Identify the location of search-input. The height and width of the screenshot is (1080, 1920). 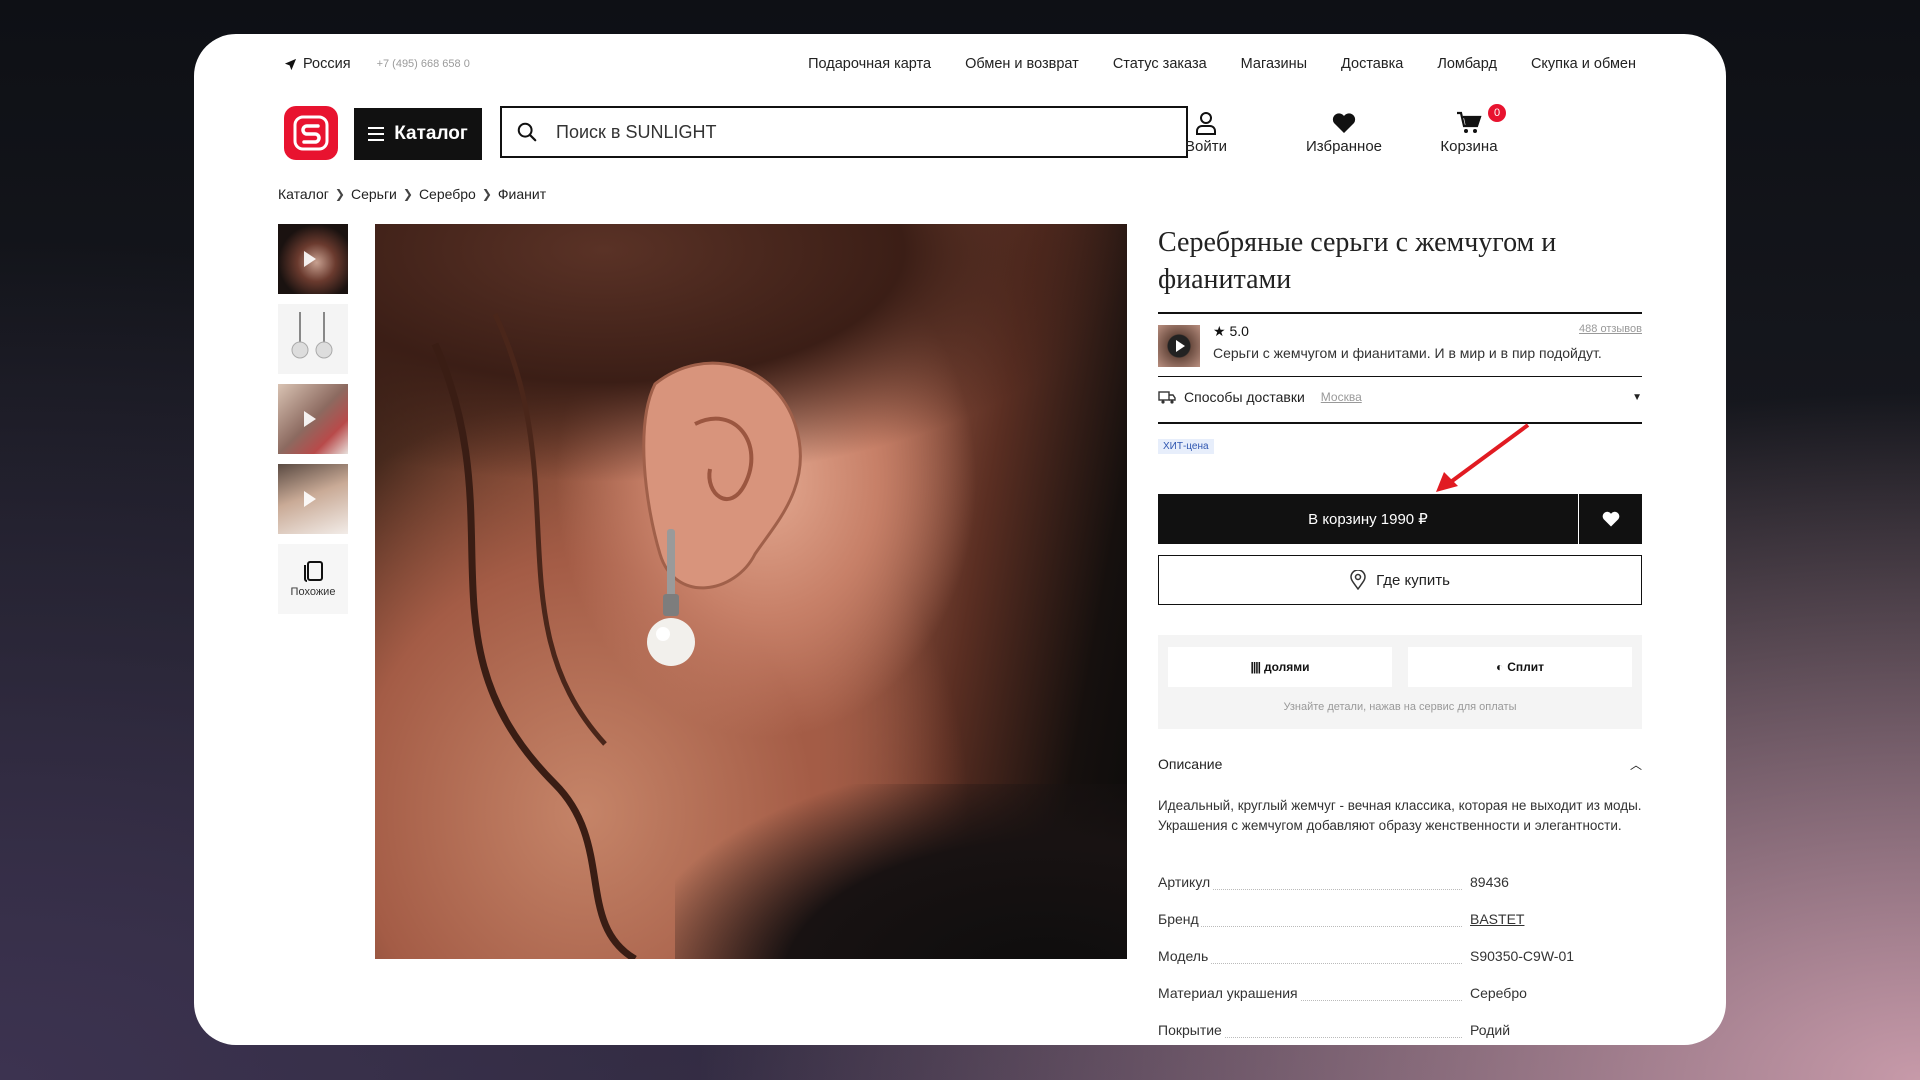
(856, 132).